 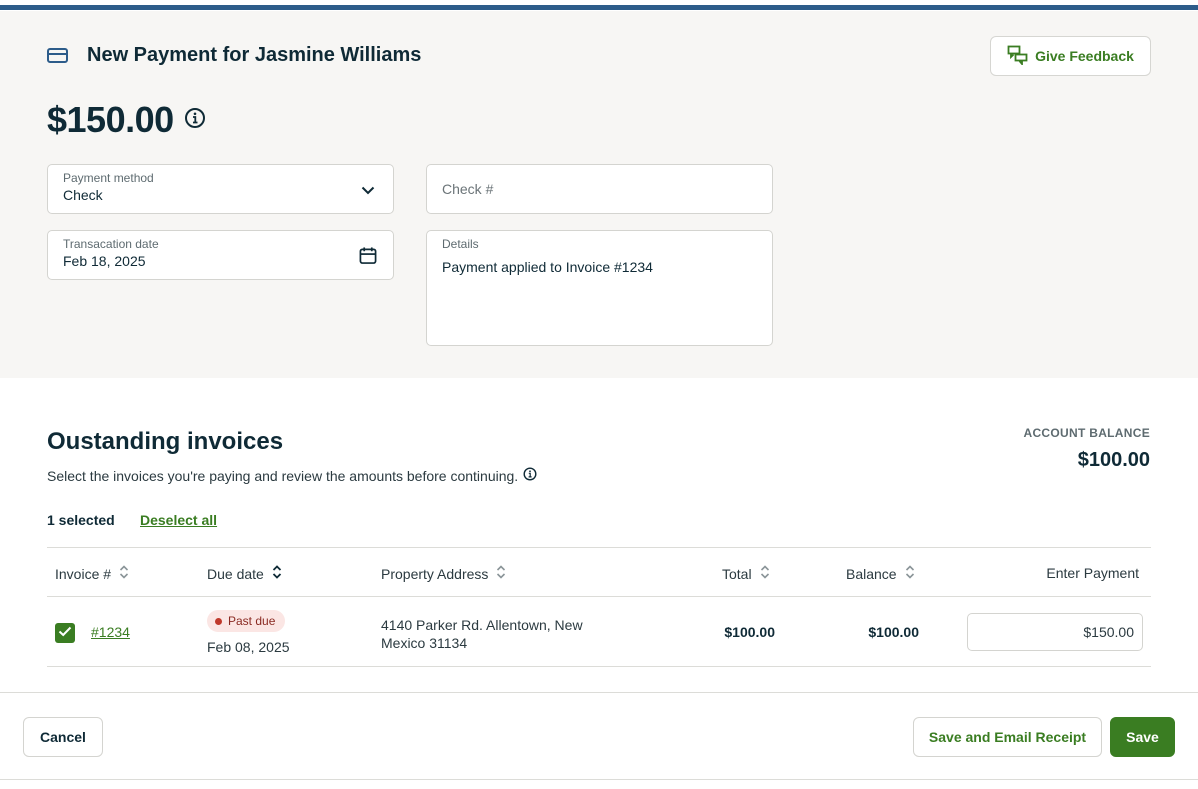 I want to click on status-badge-label: Past due, so click(x=252, y=621).